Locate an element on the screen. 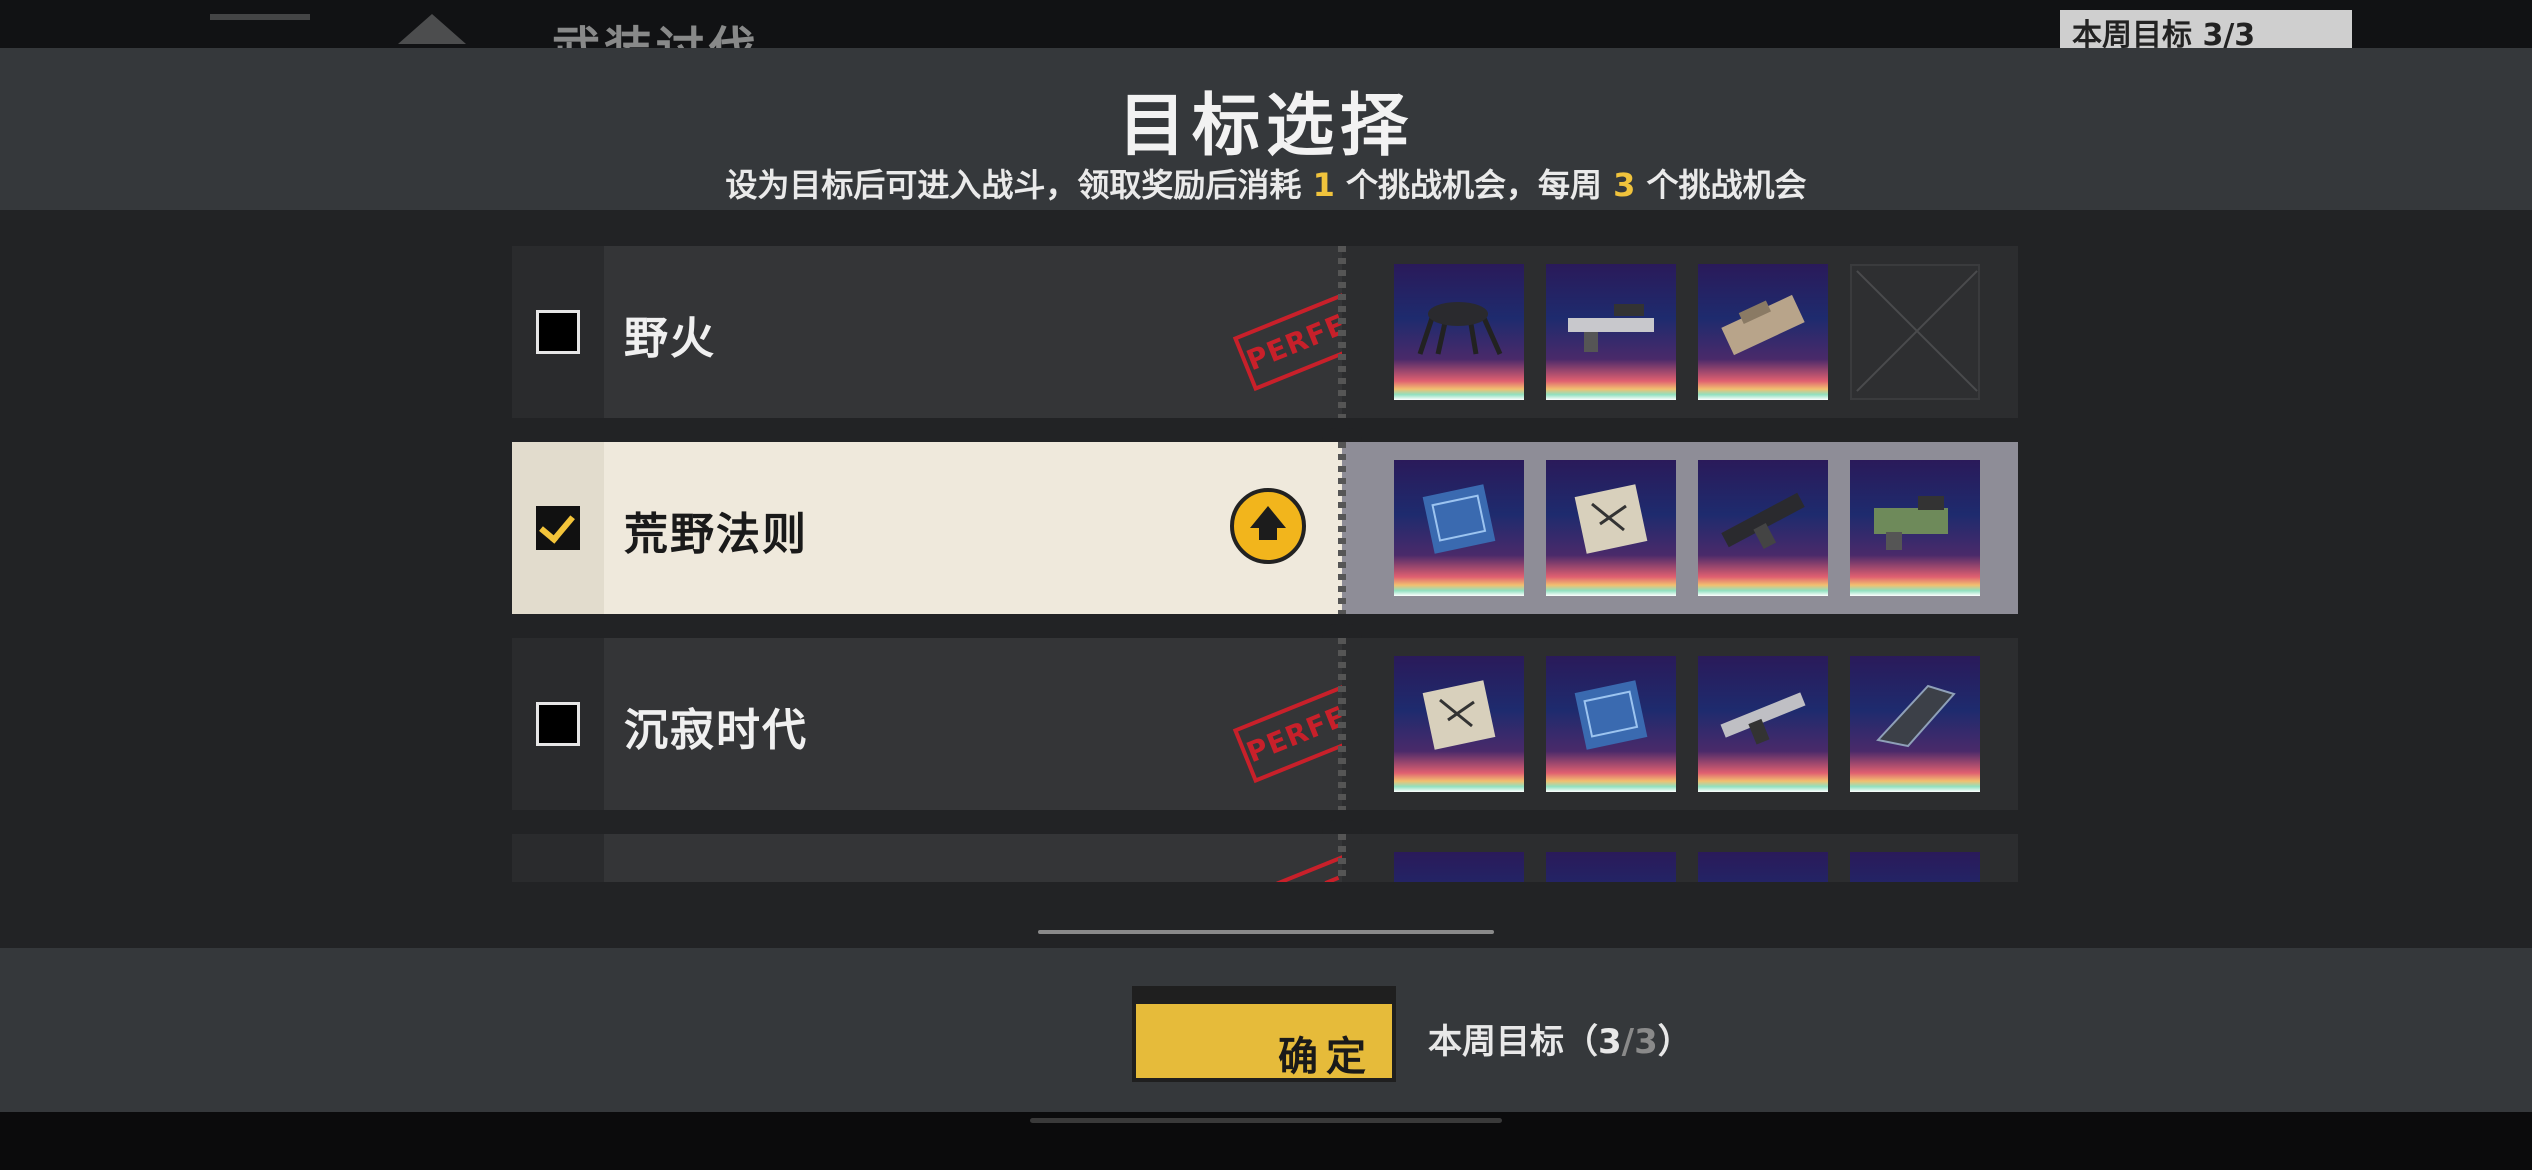  spider-mech-icon is located at coordinates (1459, 332).